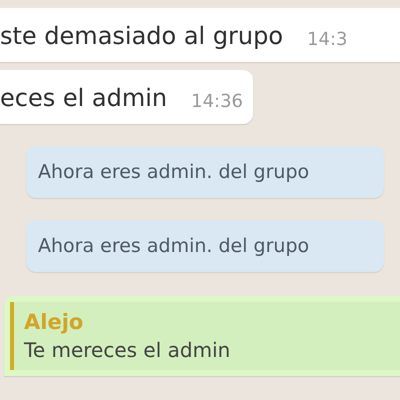 This screenshot has width=400, height=400. I want to click on message-text: ste demasiado al grupo, so click(142, 36).